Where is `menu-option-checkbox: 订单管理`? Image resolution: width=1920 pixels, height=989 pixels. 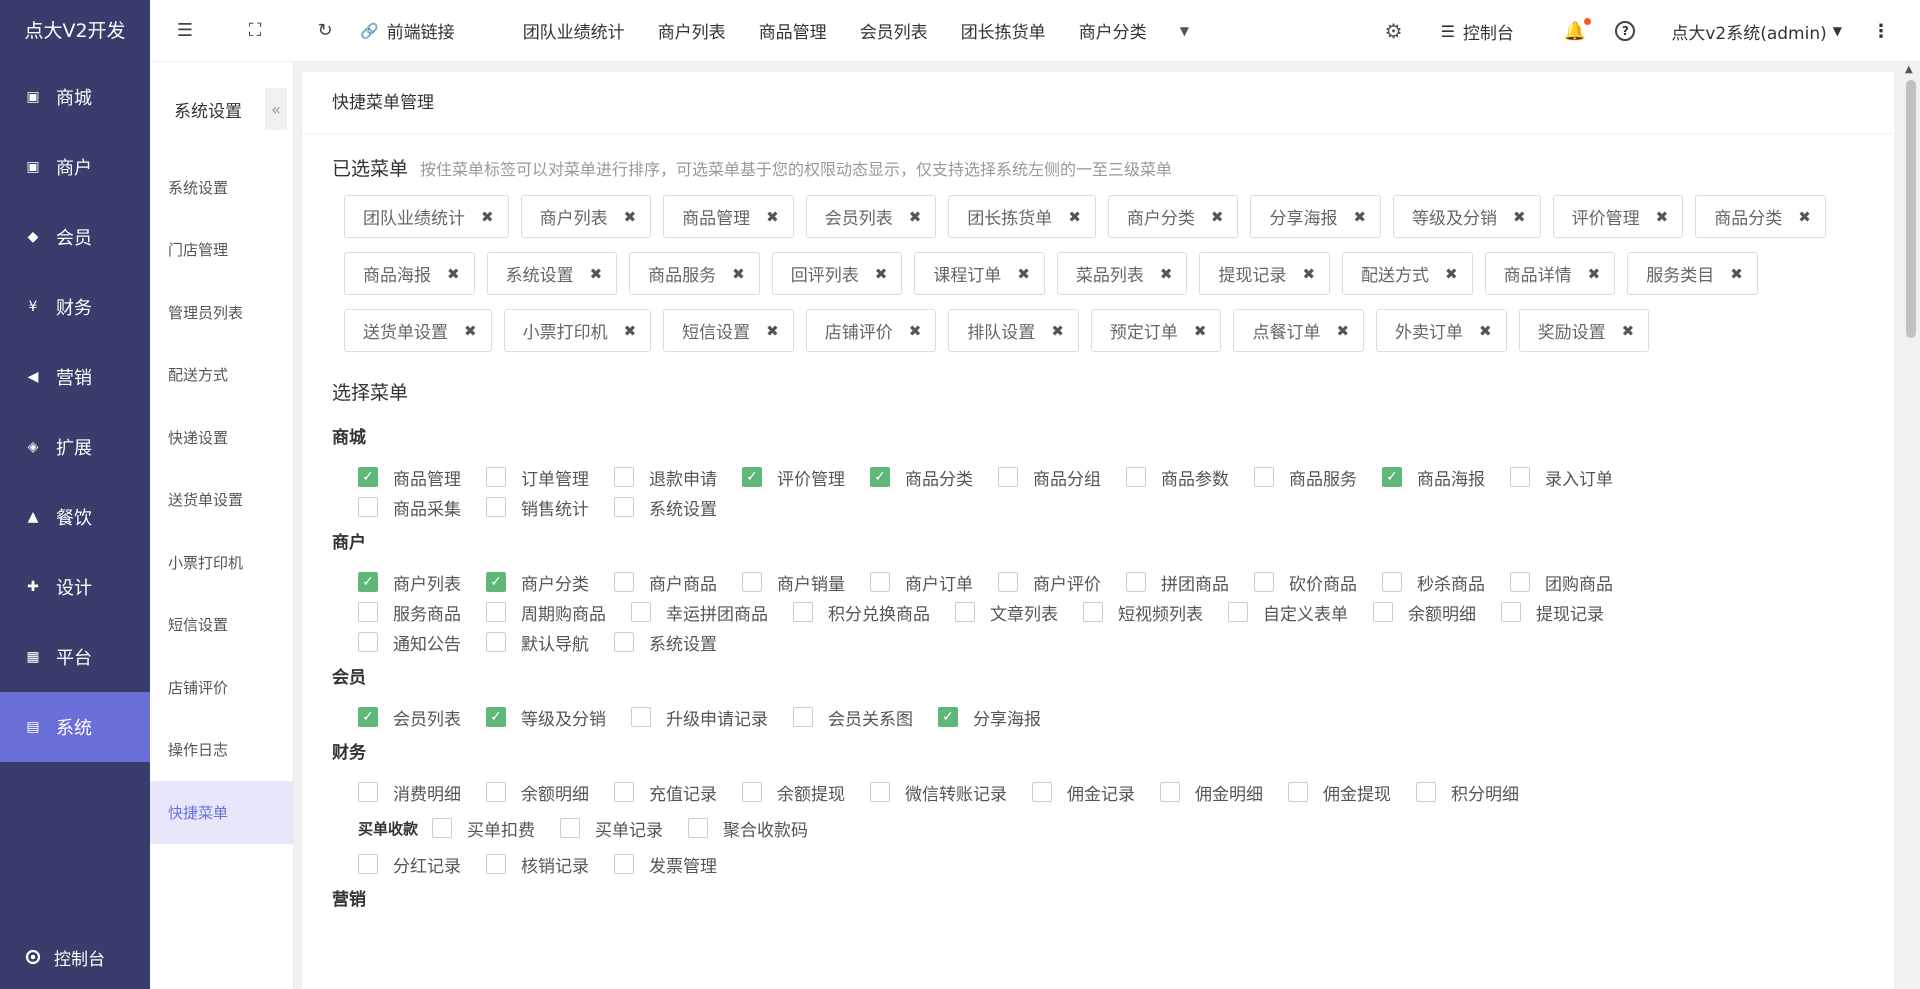
menu-option-checkbox: 订单管理 is located at coordinates (537, 477).